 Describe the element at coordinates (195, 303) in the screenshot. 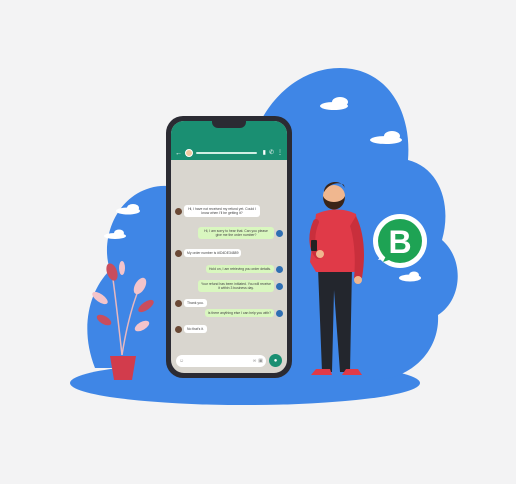

I see `message-bubble: Thank you.` at that location.